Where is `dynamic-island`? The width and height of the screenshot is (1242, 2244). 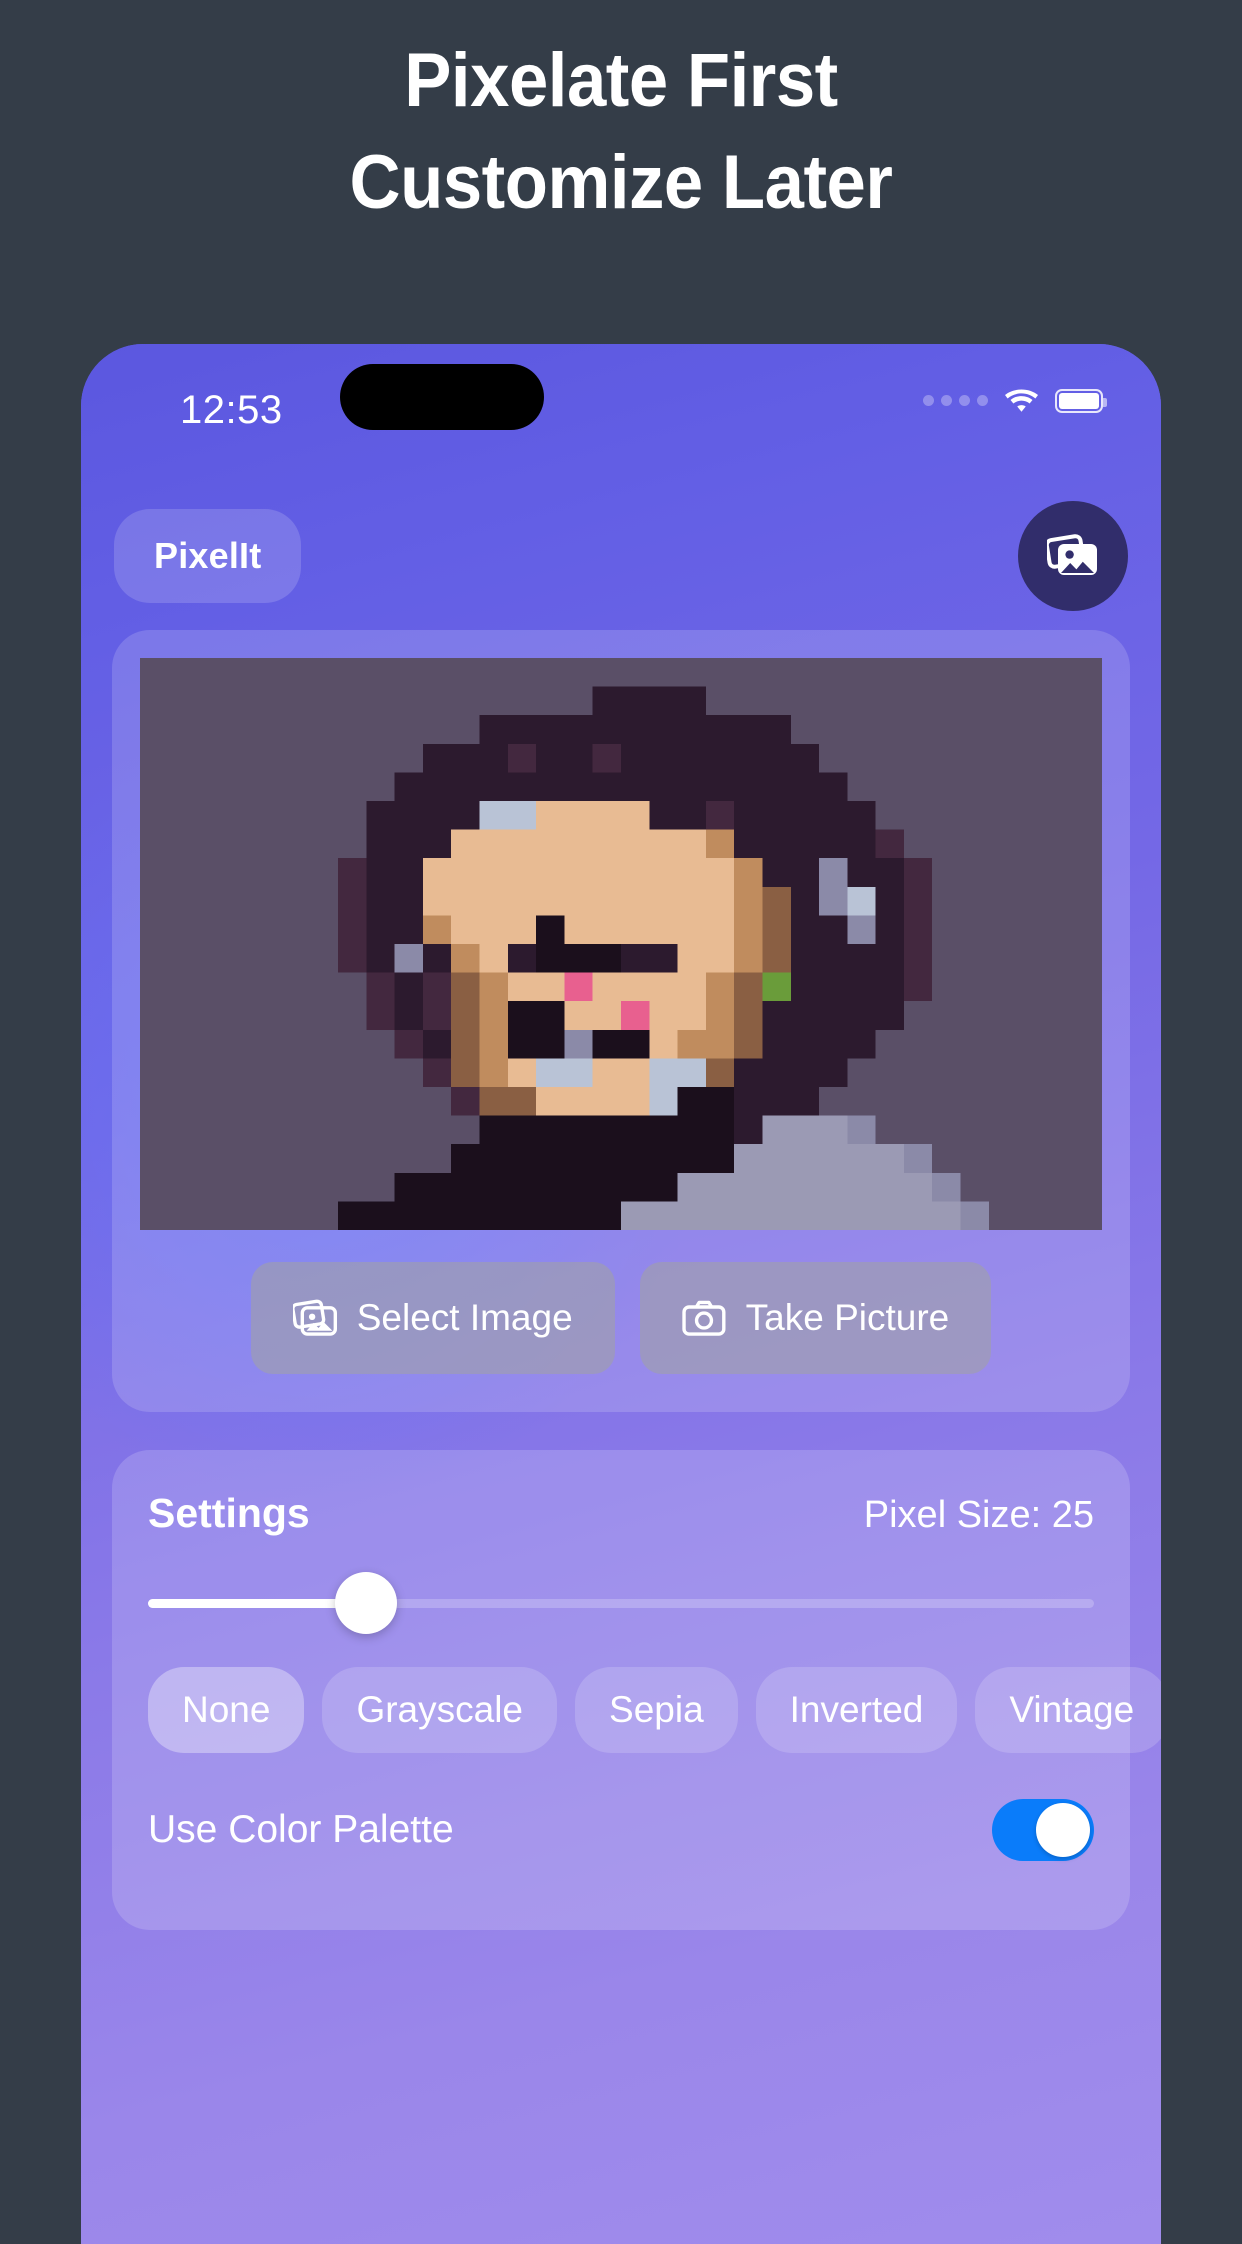 dynamic-island is located at coordinates (442, 397).